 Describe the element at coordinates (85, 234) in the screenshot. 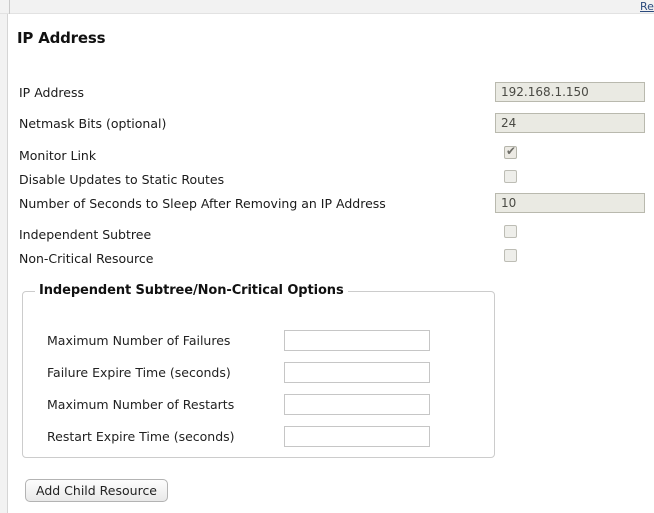

I see `form-row-label: Independent Subtree` at that location.